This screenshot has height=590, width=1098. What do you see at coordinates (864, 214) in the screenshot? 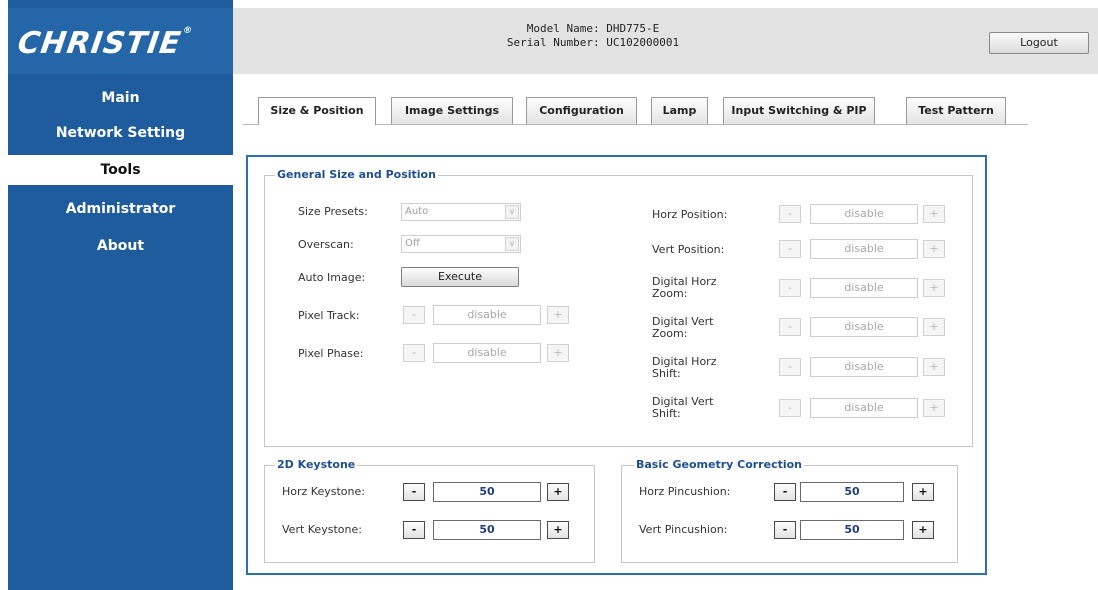
I see `horz-position-value: disable` at bounding box center [864, 214].